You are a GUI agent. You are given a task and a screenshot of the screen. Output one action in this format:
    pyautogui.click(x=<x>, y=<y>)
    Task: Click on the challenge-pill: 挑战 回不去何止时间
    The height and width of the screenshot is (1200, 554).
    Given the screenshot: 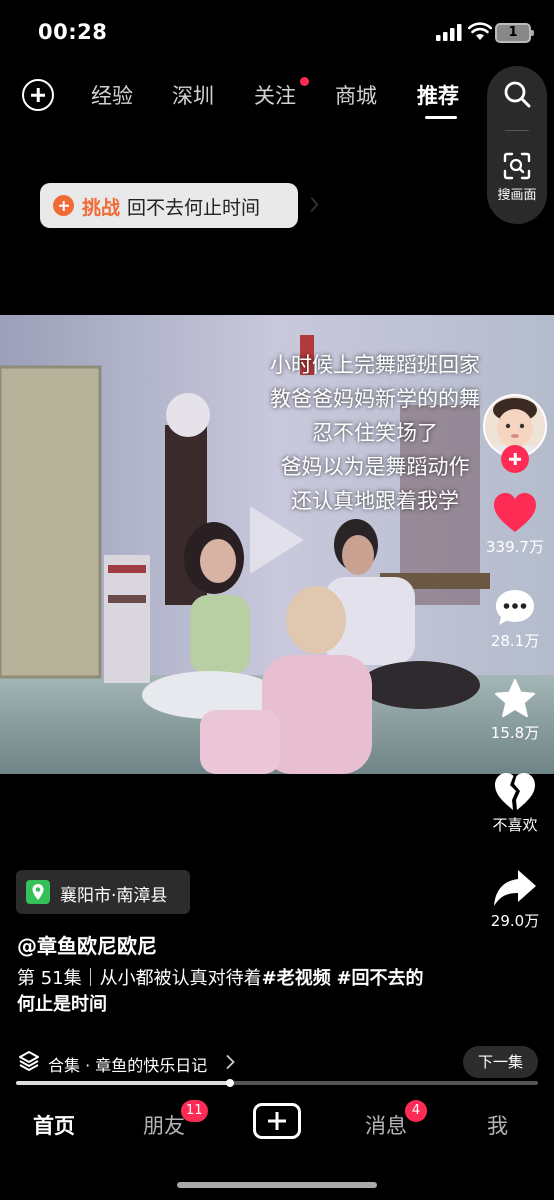 What is the action you would take?
    pyautogui.click(x=179, y=205)
    